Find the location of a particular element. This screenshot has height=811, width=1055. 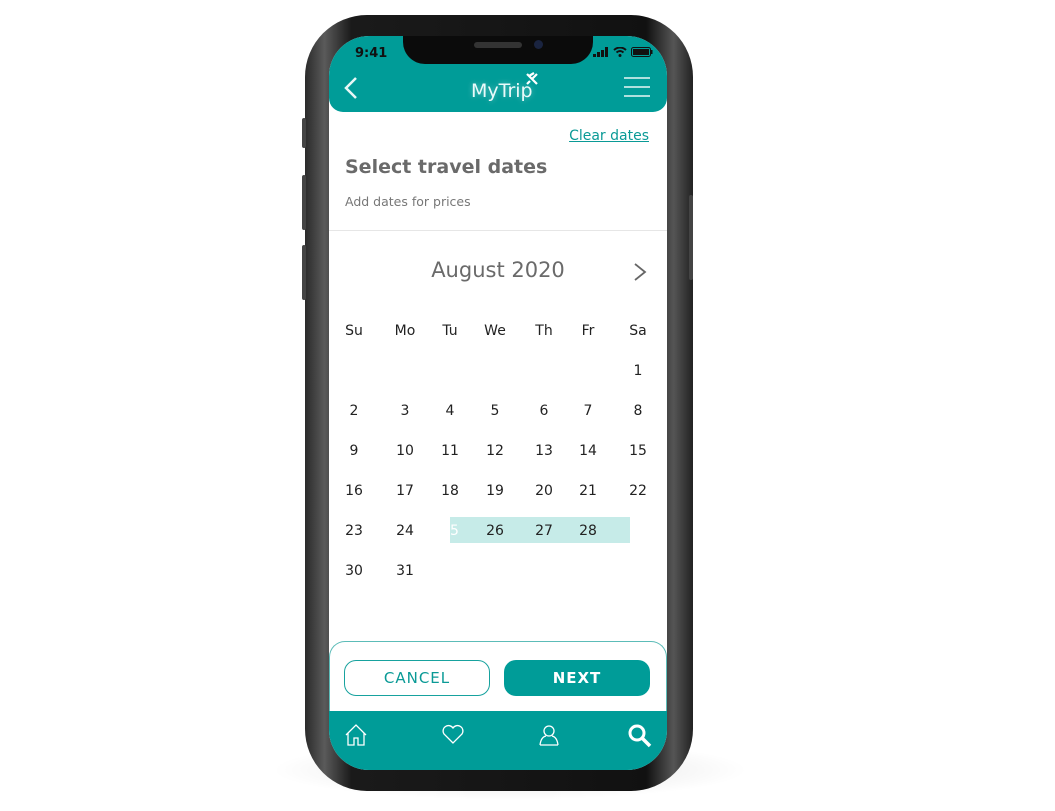

day-number: 2 is located at coordinates (354, 411).